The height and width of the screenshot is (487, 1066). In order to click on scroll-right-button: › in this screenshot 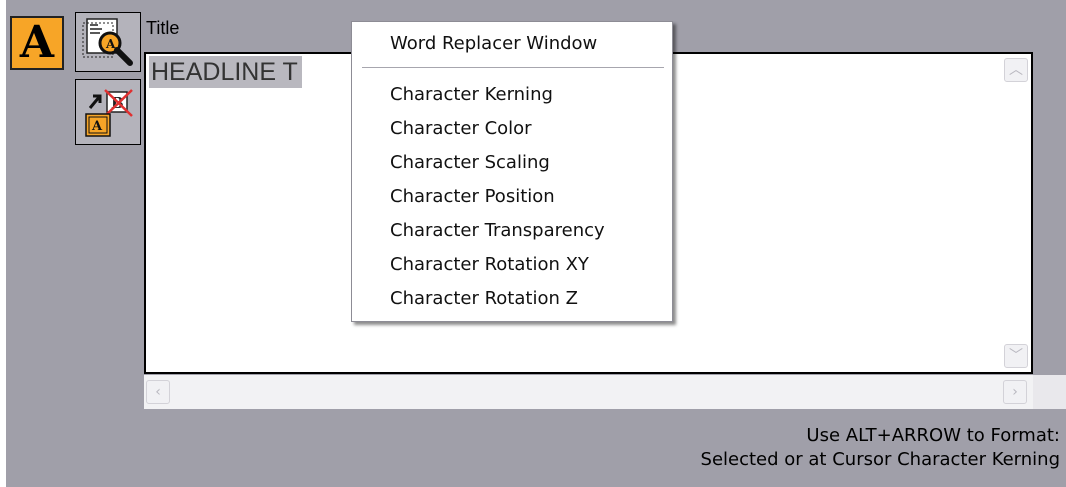, I will do `click(1015, 392)`.